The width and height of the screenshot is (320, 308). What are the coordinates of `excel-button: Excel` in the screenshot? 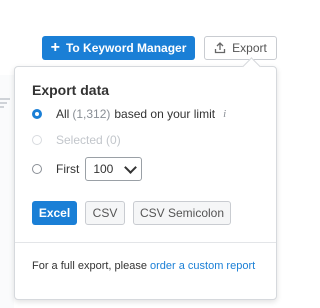 It's located at (54, 213).